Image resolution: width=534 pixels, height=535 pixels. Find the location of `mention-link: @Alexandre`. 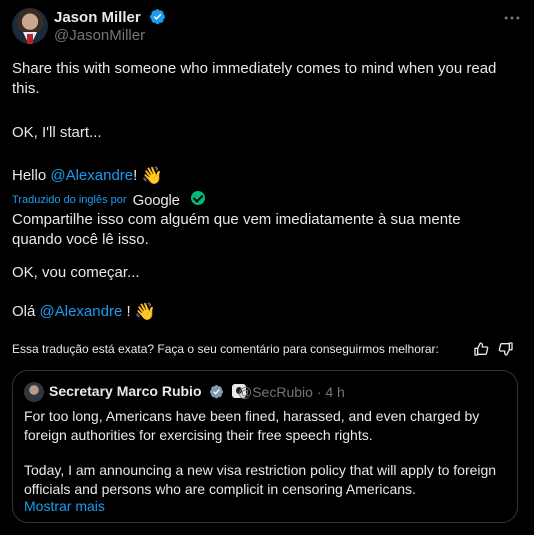

mention-link: @Alexandre is located at coordinates (91, 175).